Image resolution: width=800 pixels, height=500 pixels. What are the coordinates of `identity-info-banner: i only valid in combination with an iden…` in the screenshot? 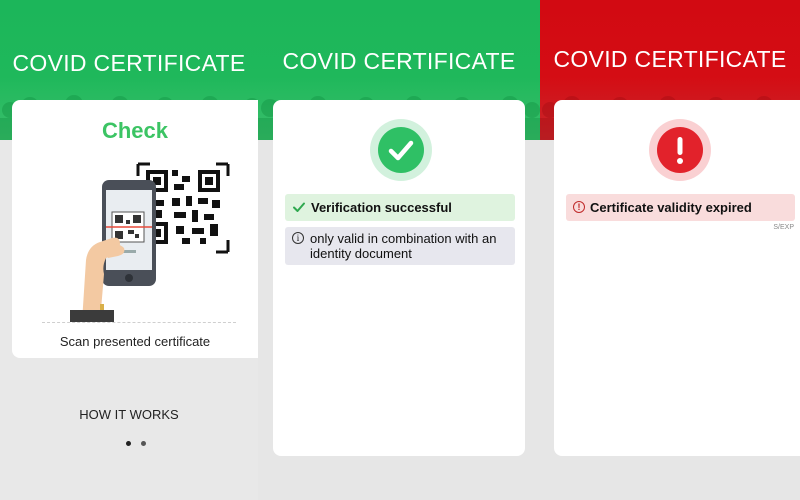 It's located at (400, 246).